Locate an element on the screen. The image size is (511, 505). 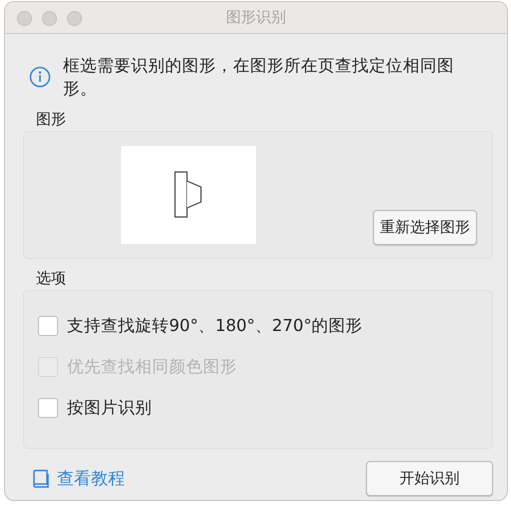
book-icon is located at coordinates (41, 478).